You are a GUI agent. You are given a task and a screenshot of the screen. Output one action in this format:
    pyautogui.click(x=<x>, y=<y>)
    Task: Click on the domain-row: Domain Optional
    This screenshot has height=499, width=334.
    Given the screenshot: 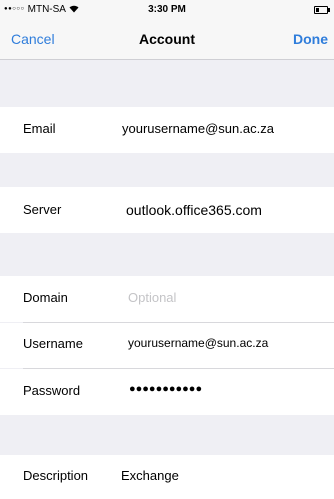 What is the action you would take?
    pyautogui.click(x=167, y=299)
    